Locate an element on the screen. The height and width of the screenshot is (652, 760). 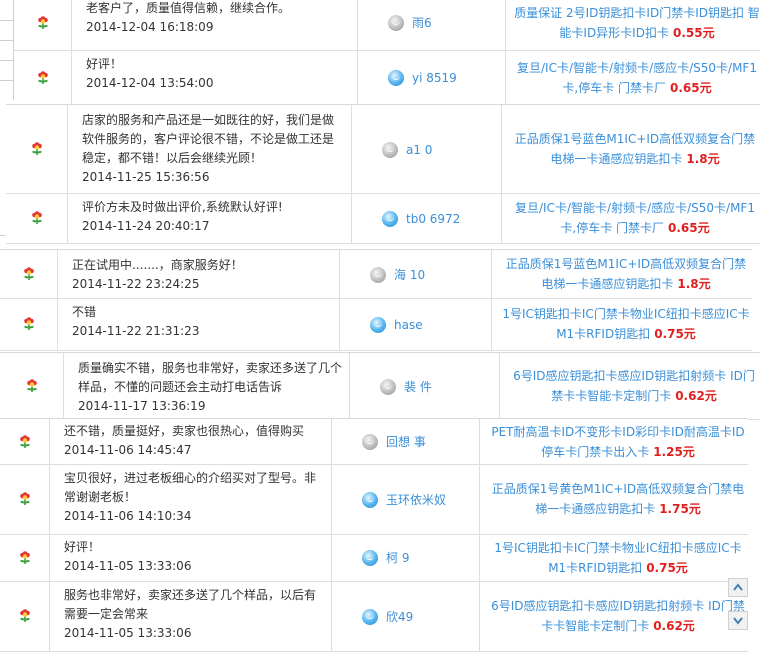
product-info: 1号IC钥匙扣卡IC门禁卡物业IC纽扣卡感应IC卡M1卡RFID钥匙扣 0.75元 is located at coordinates (626, 324).